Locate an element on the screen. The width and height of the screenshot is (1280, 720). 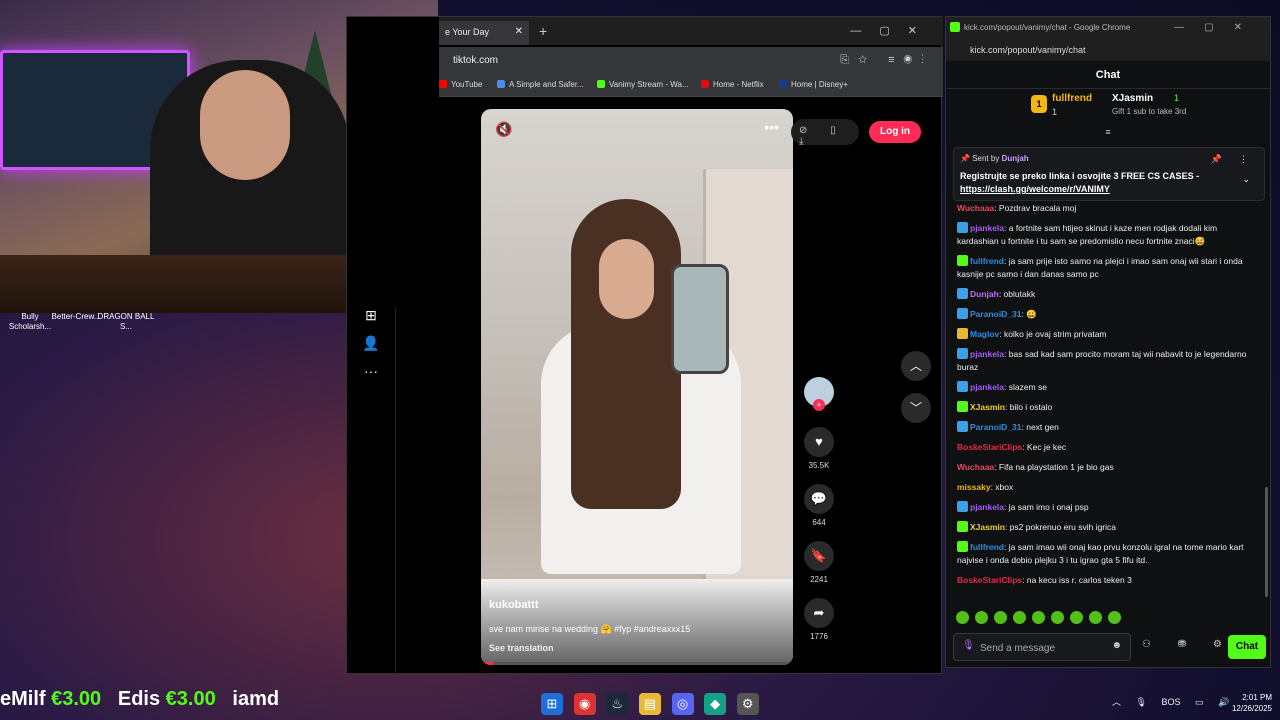
windows-start-icon: ⊞ is located at coordinates (552, 704).